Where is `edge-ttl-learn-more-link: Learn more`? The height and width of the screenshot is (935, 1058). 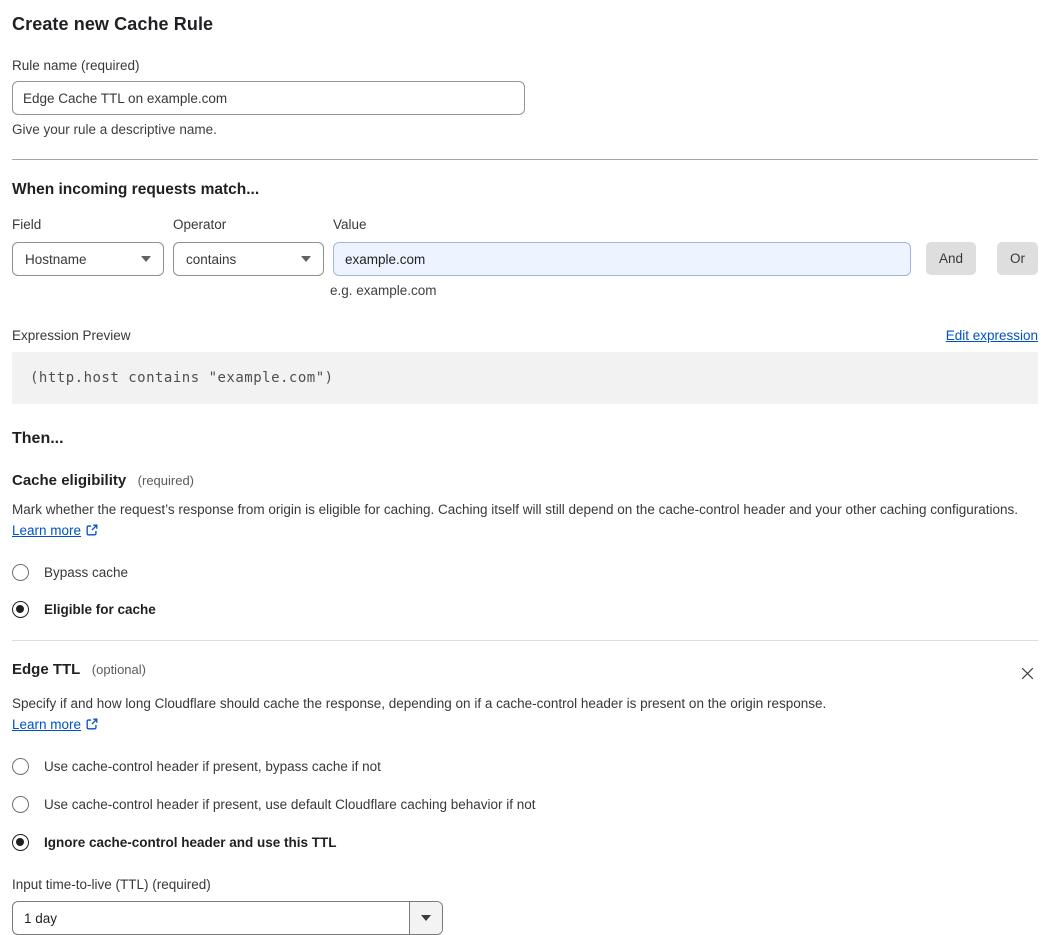 edge-ttl-learn-more-link: Learn more is located at coordinates (46, 724).